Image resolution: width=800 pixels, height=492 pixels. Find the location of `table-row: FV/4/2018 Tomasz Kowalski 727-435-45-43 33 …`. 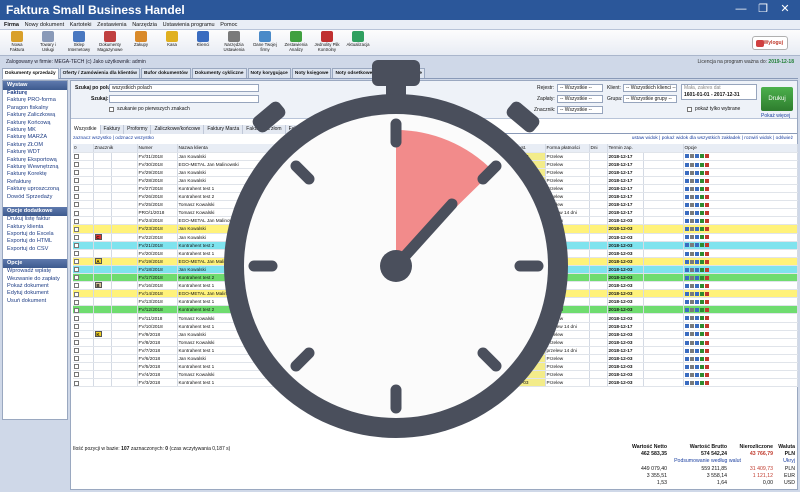

table-row: FV/4/2018 Tomasz Kowalski 727-435-45-43 33 … is located at coordinates (435, 375).